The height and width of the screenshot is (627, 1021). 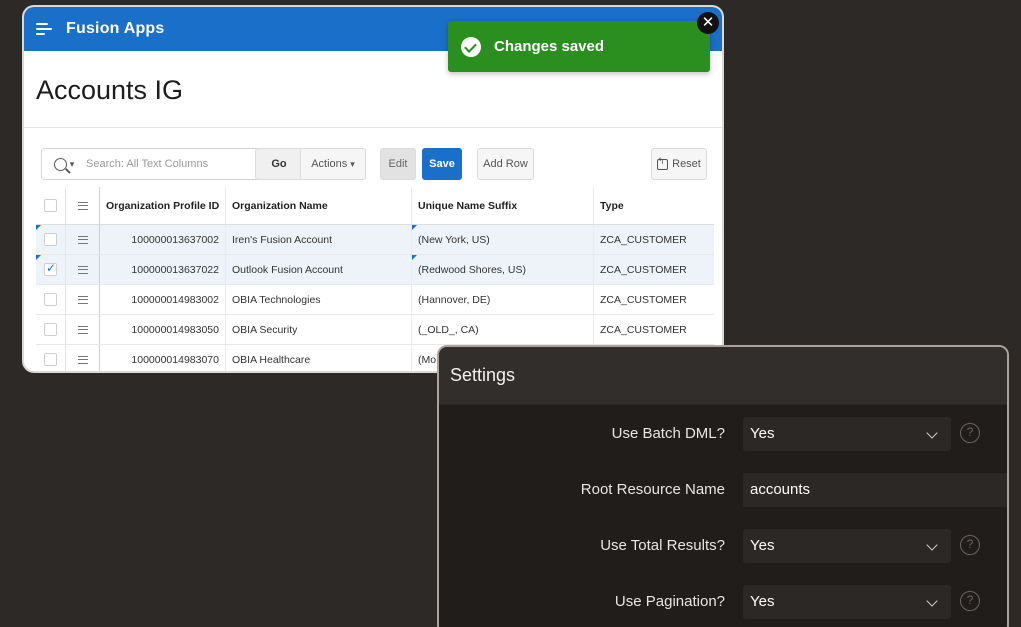 I want to click on setting-use-batch-dml: Use Batch DML? Yes ?, so click(x=723, y=434).